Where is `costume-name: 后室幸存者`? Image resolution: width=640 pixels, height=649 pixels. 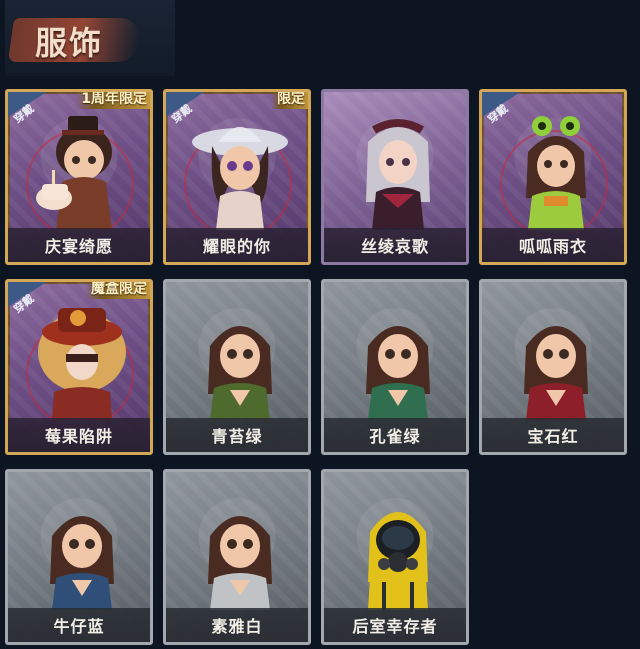 costume-name: 后室幸存者 is located at coordinates (395, 626).